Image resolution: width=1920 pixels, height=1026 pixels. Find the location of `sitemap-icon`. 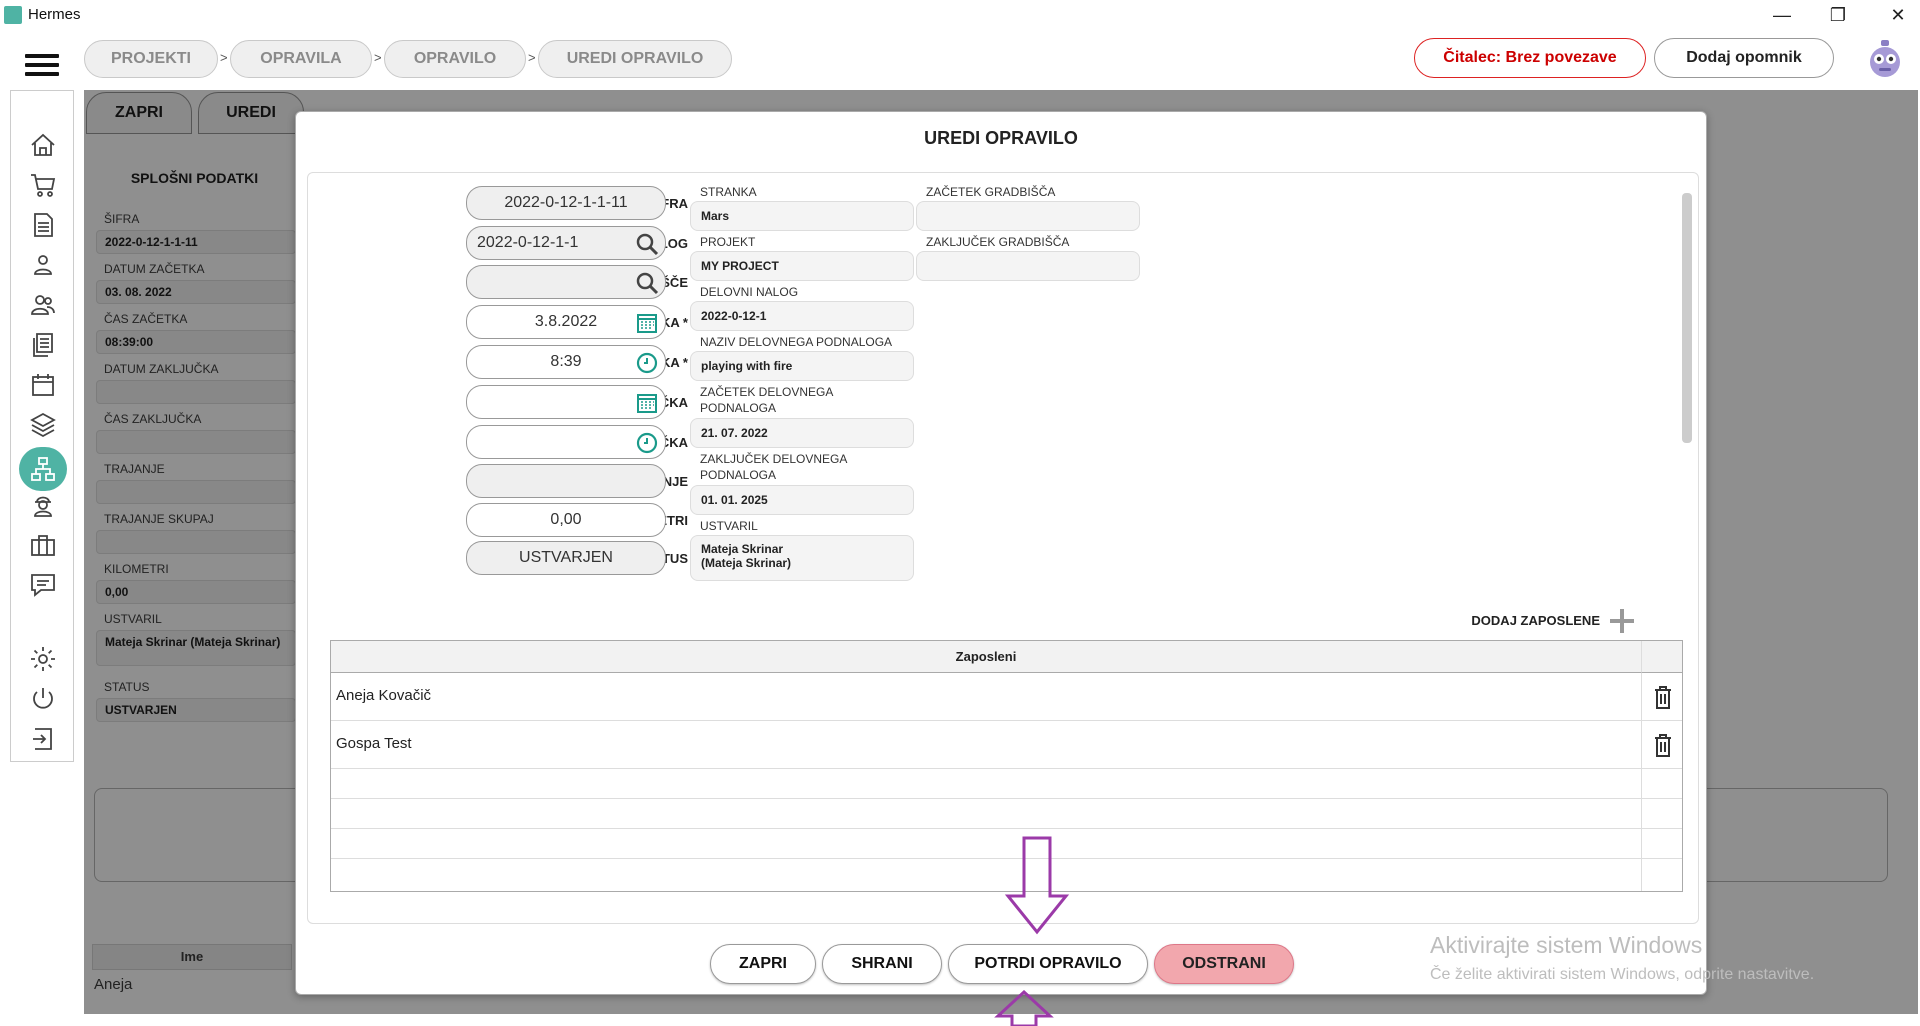

sitemap-icon is located at coordinates (43, 469).